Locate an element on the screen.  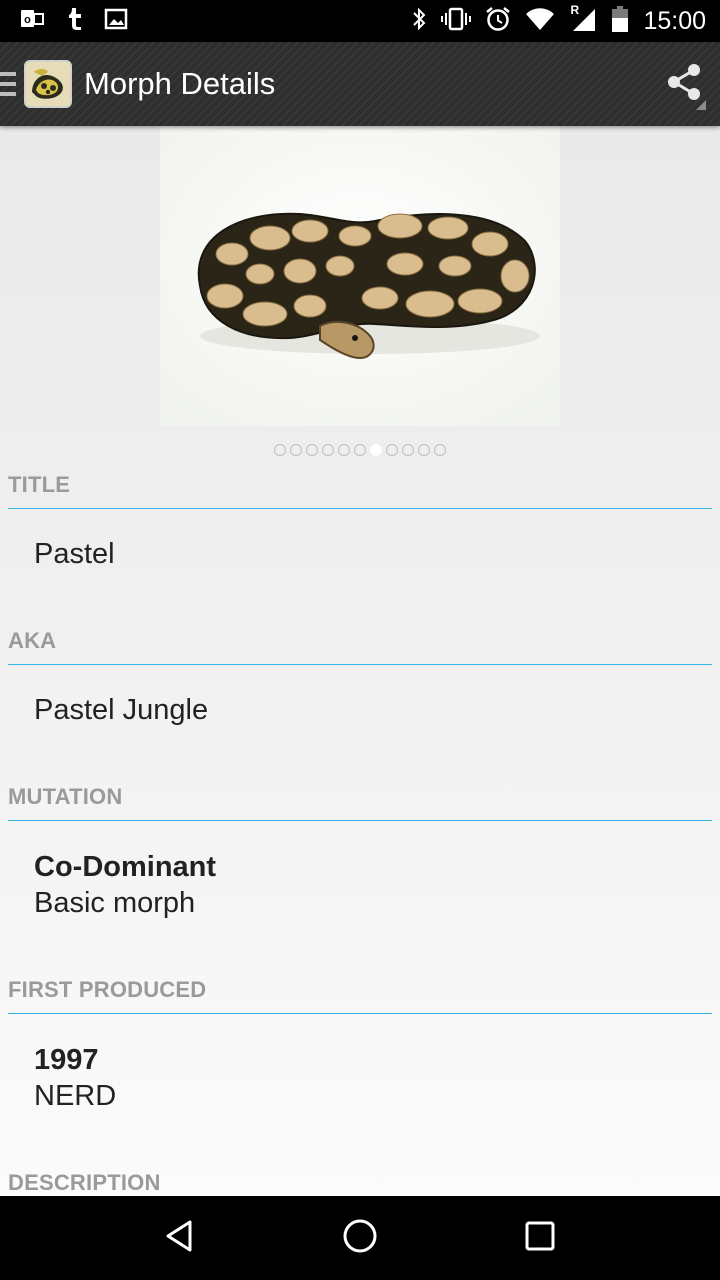
page-dot-active is located at coordinates (376, 450).